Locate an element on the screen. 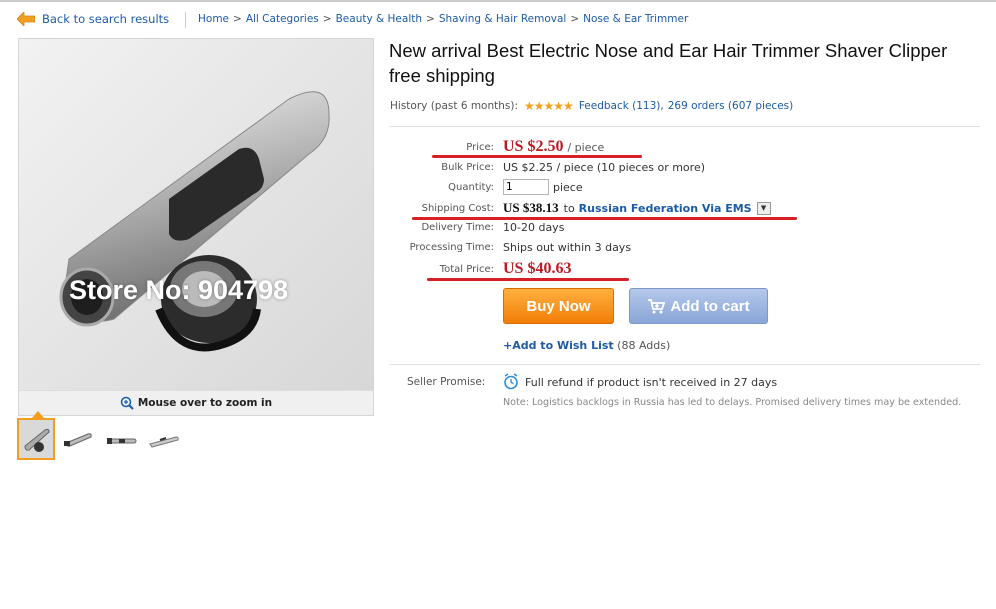 The width and height of the screenshot is (996, 609). add-to-wish-list-link: +Add to Wish List is located at coordinates (558, 345).